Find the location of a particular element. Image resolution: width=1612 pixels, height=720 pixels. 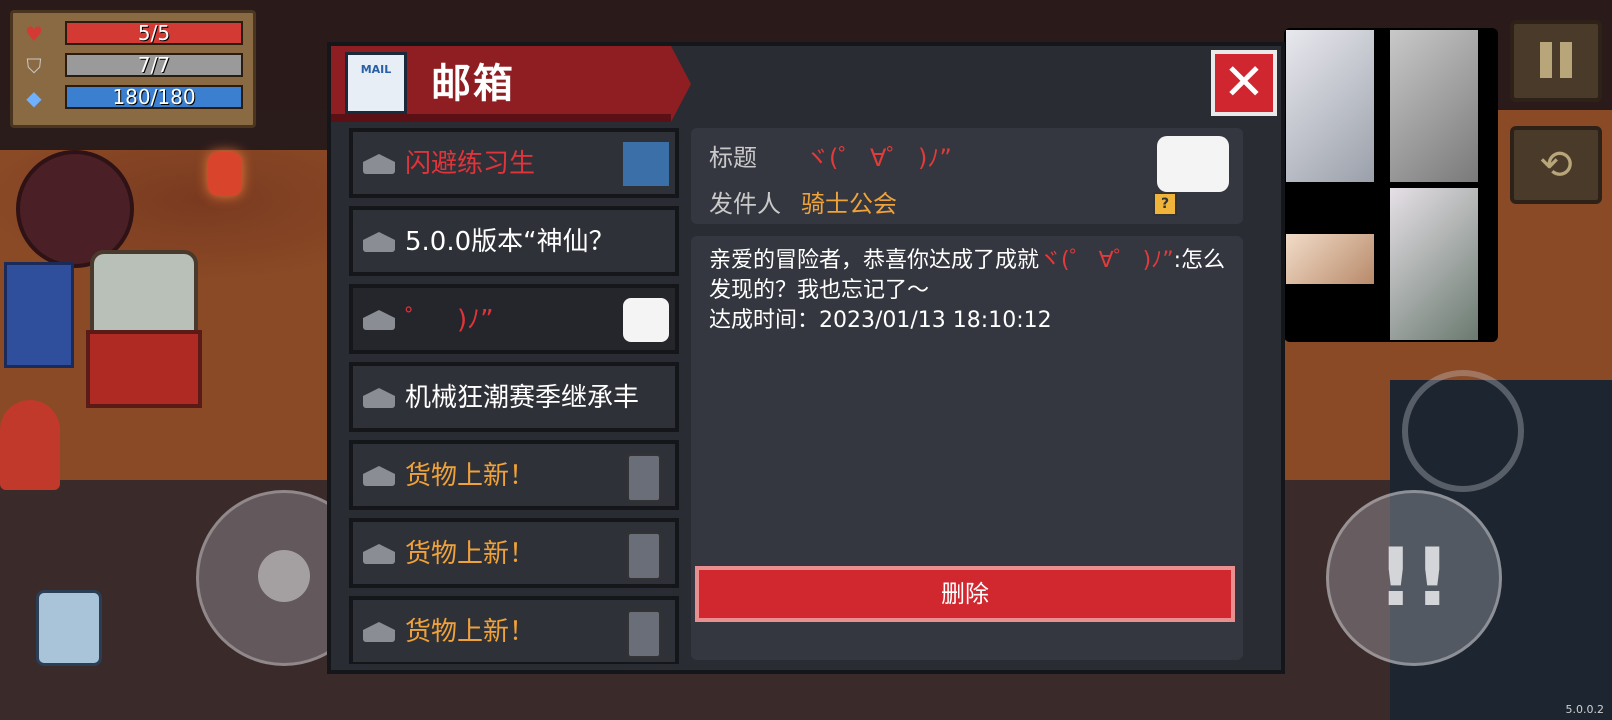

close-button: ✕ is located at coordinates (1244, 83).